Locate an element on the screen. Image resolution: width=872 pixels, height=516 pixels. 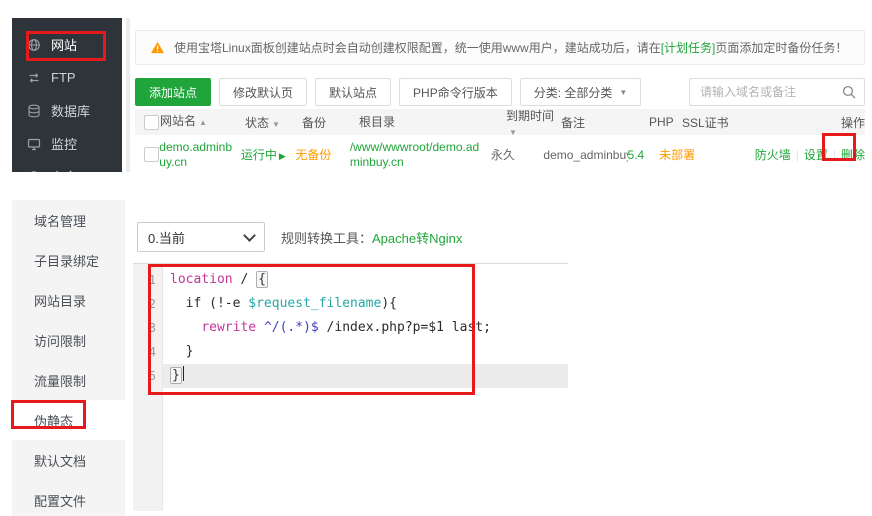
expire-value: 永久 is located at coordinates (502, 155).